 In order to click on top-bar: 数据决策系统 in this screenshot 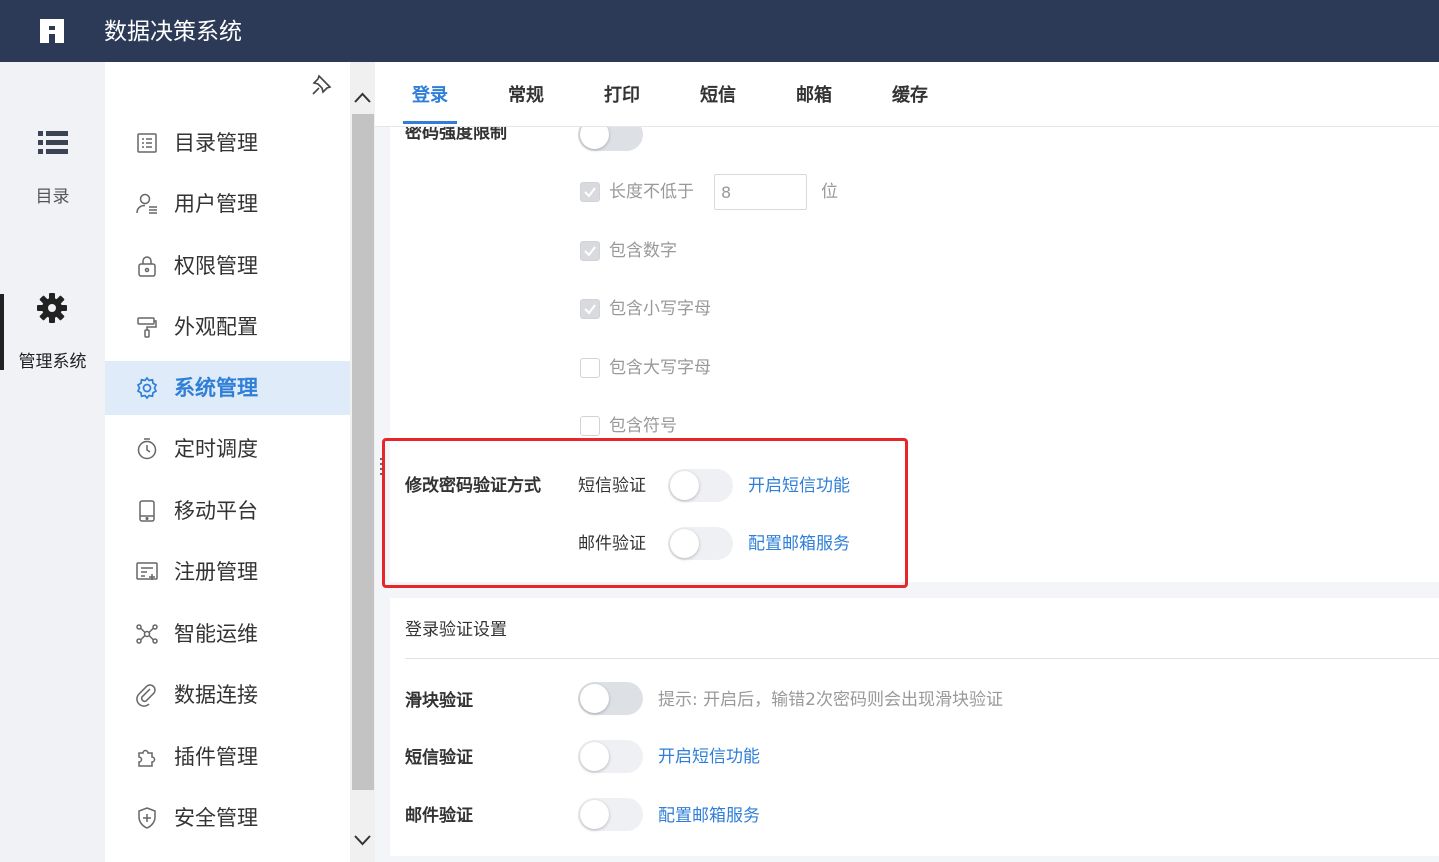, I will do `click(719, 31)`.